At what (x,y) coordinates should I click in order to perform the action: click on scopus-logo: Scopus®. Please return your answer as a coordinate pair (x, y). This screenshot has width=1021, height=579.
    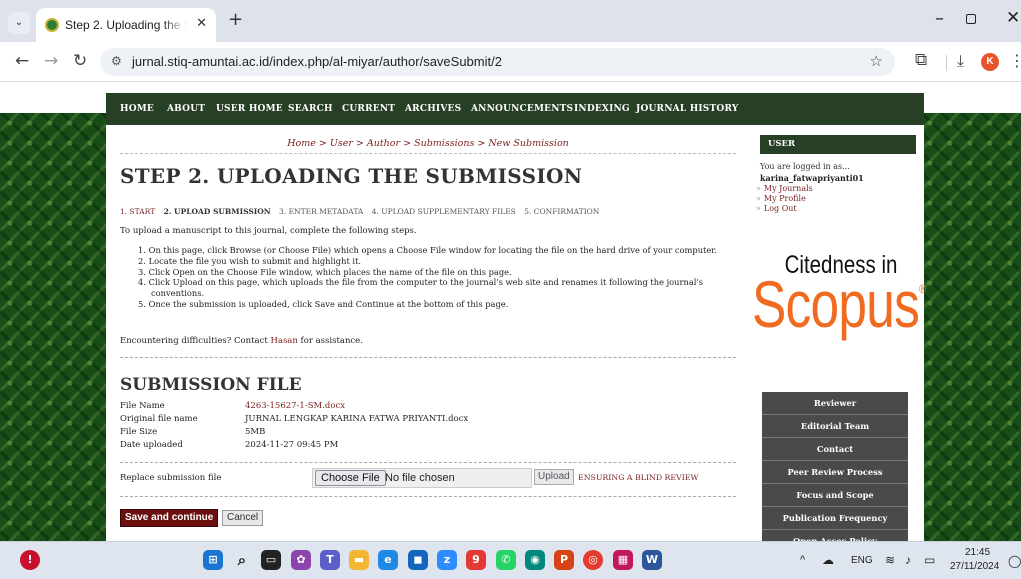
    Looking at the image, I should click on (839, 304).